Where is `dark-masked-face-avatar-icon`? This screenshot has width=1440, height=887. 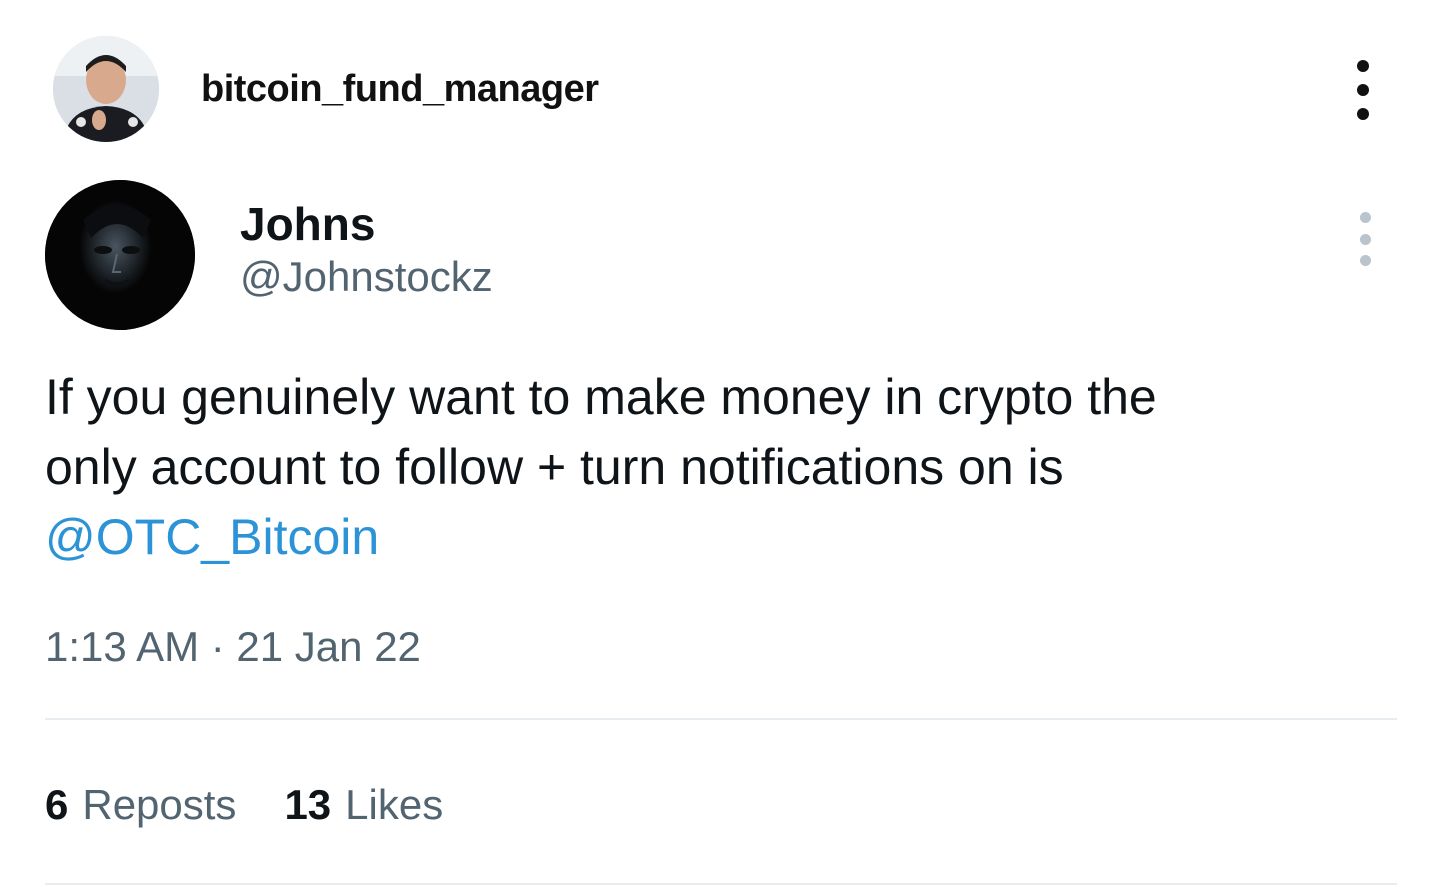
dark-masked-face-avatar-icon is located at coordinates (120, 255).